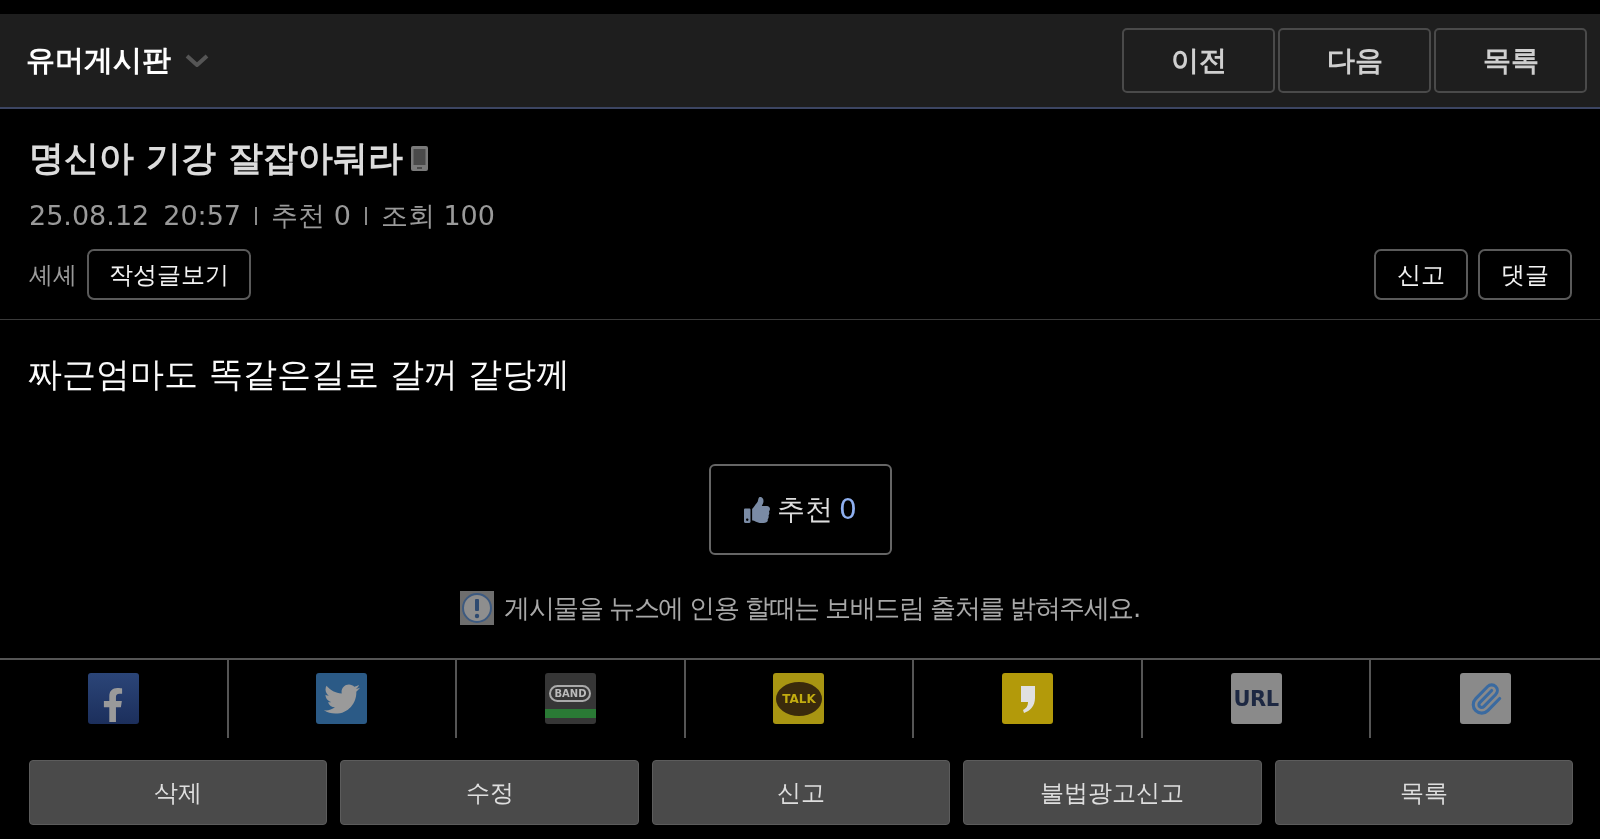 This screenshot has width=1600, height=839. I want to click on post-time: 20:57, so click(202, 216).